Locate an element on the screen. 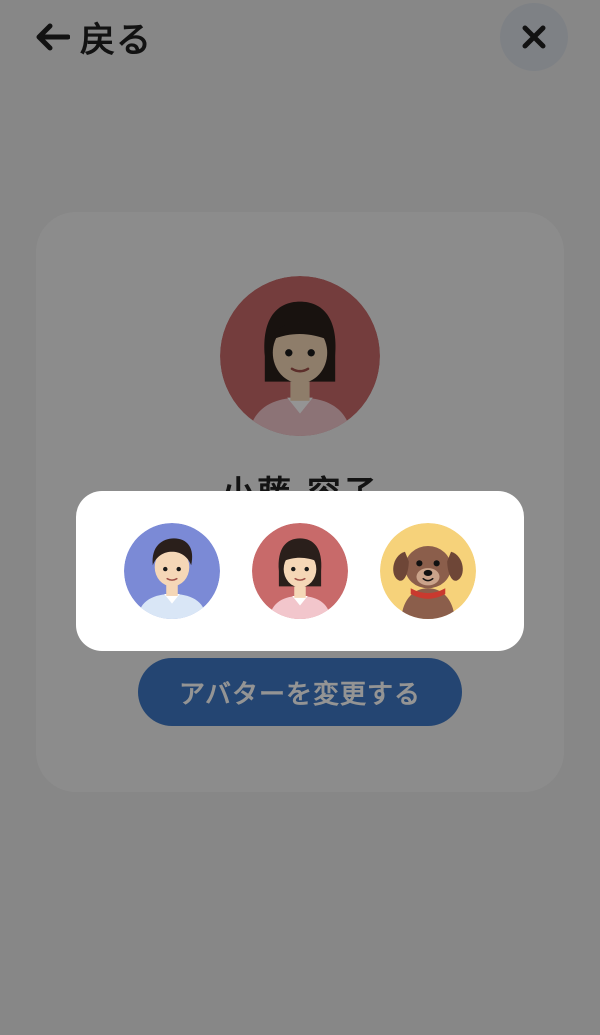 Image resolution: width=600 pixels, height=1035 pixels. avatar-option-female is located at coordinates (300, 571).